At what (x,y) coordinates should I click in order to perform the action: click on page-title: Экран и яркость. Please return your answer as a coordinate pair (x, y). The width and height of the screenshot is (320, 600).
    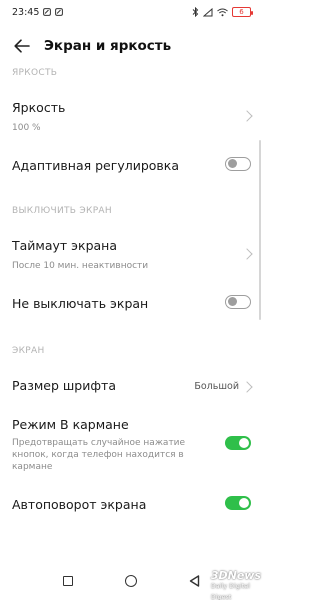
    Looking at the image, I should click on (108, 46).